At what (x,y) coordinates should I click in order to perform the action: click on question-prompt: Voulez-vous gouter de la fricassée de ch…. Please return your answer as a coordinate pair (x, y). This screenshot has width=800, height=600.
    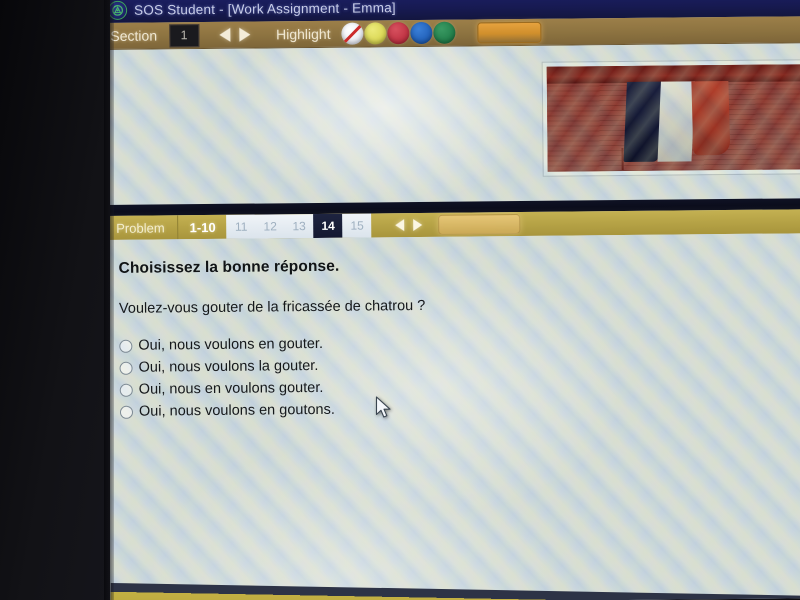
    Looking at the image, I should click on (272, 307).